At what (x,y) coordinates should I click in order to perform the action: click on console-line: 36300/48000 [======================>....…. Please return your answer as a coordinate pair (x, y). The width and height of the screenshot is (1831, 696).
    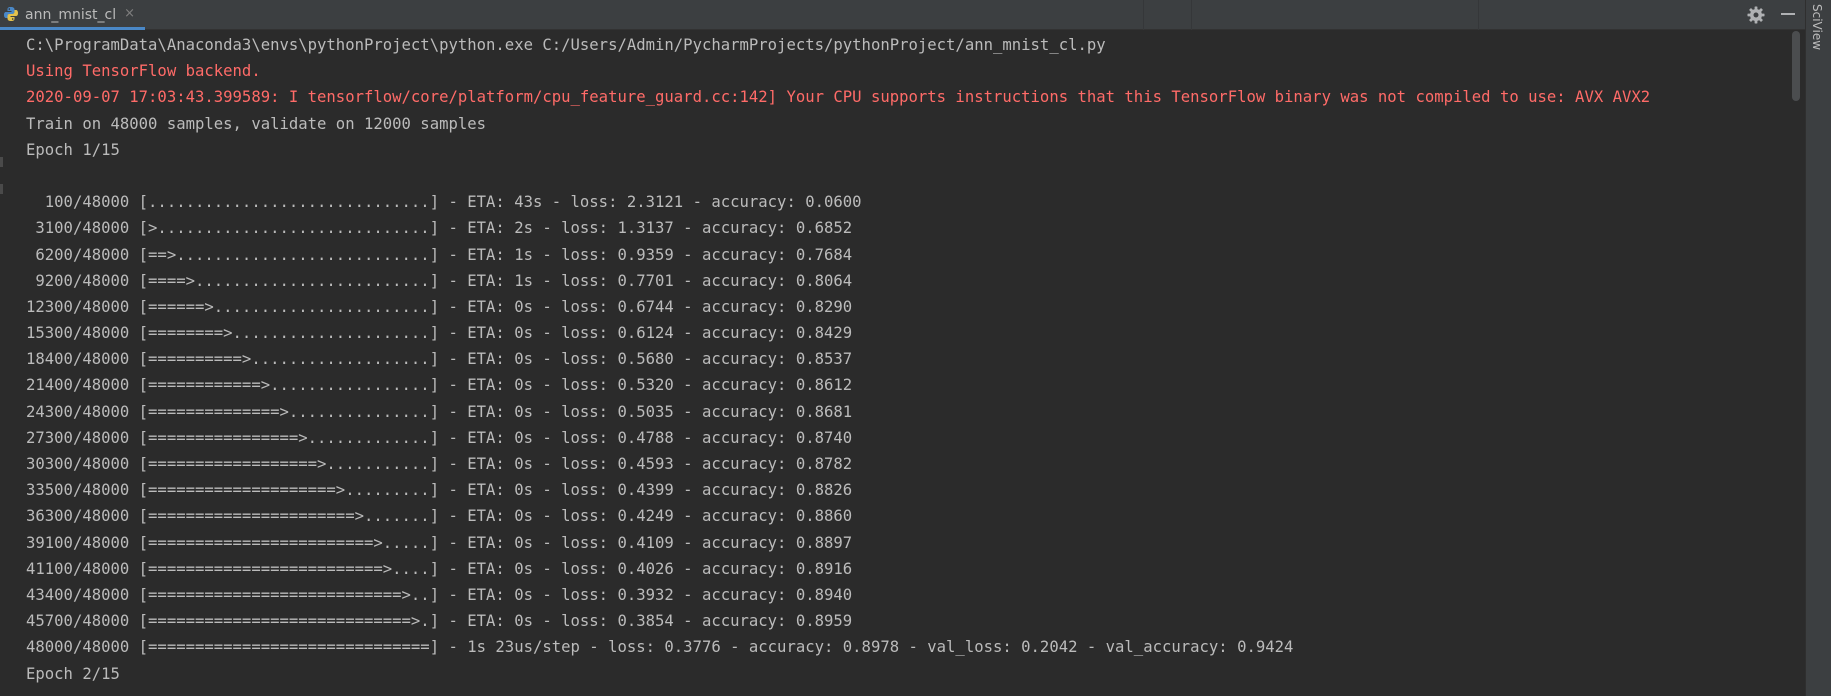
    Looking at the image, I should click on (439, 516).